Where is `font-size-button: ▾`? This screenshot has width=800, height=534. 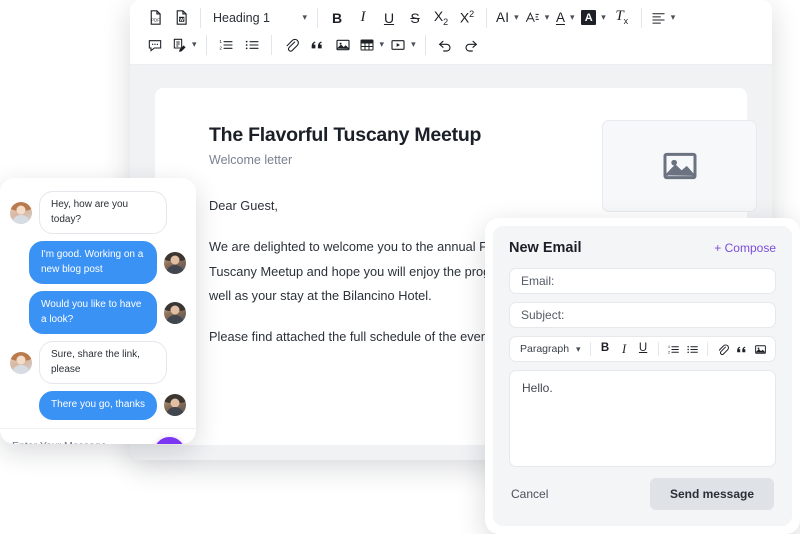 font-size-button: ▾ is located at coordinates (537, 18).